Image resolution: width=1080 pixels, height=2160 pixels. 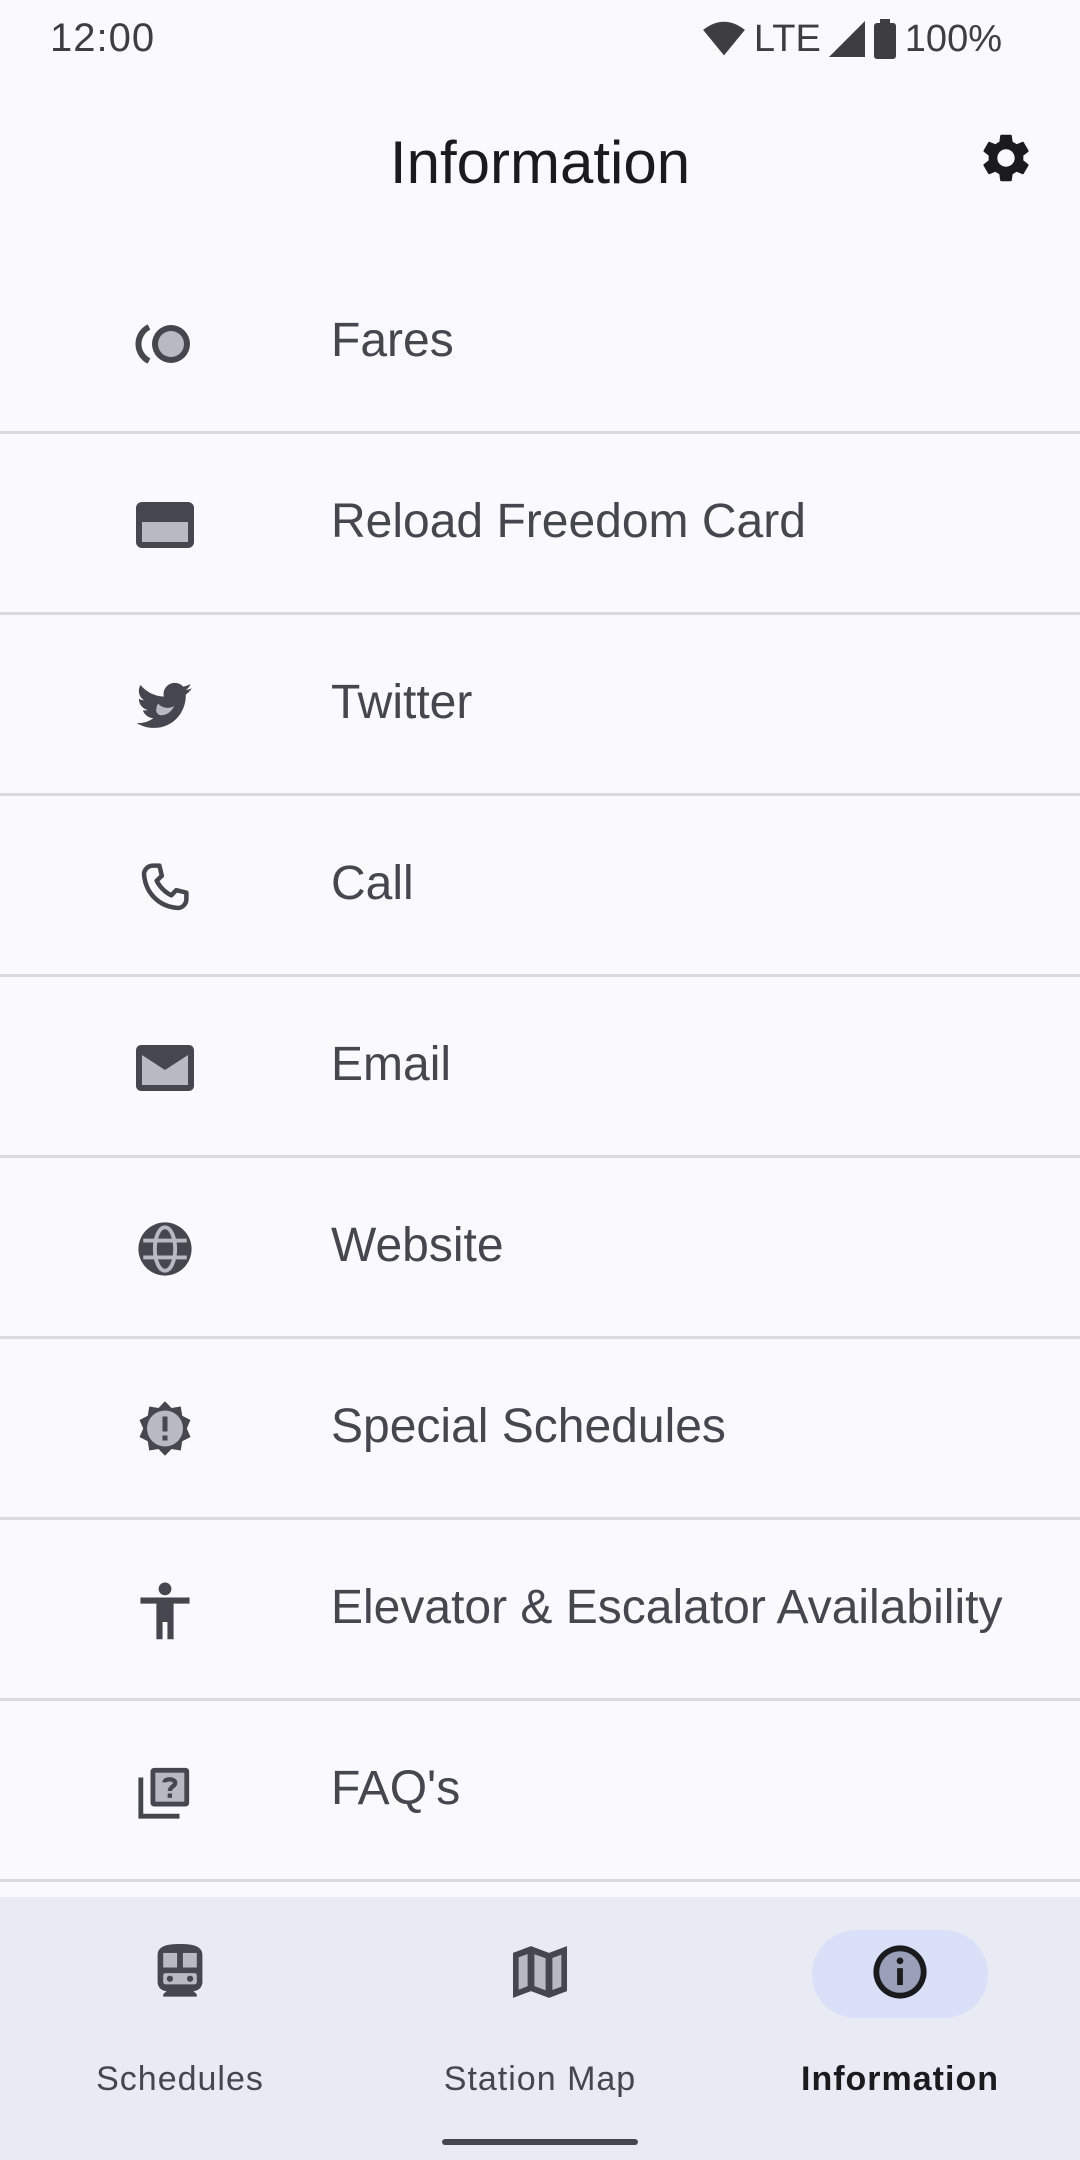 I want to click on wifi-icon, so click(x=724, y=39).